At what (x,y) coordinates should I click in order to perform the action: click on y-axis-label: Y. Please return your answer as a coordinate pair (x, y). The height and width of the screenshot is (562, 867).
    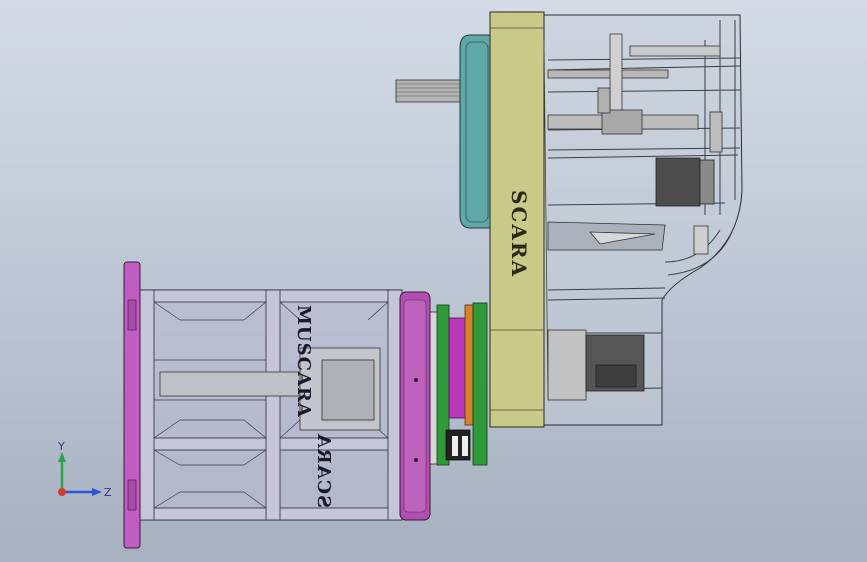
    Looking at the image, I should click on (61, 446).